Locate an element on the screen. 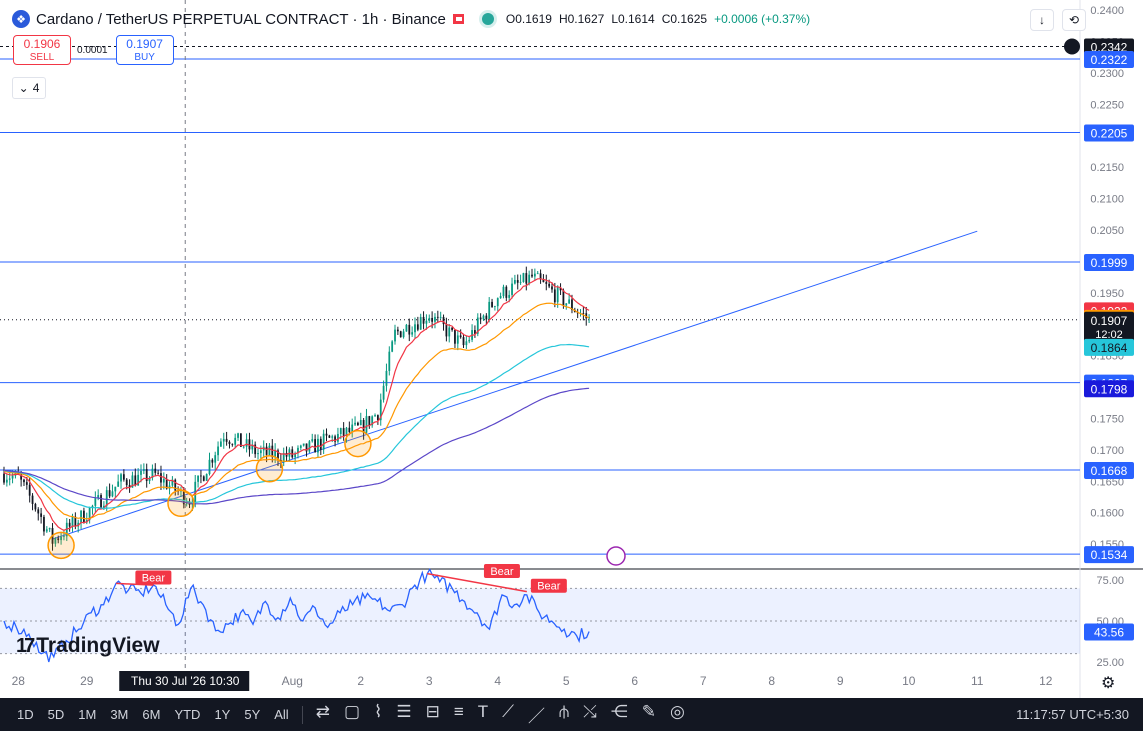 This screenshot has height=731, width=1143. pitchfork-icon: ⫛ is located at coordinates (564, 714).